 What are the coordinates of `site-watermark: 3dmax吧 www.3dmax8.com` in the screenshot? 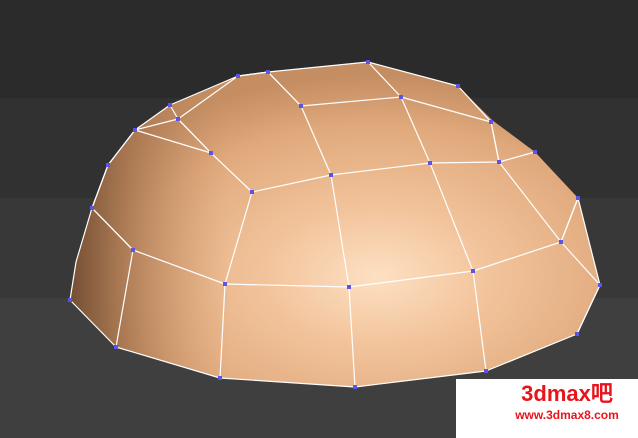 It's located at (547, 408).